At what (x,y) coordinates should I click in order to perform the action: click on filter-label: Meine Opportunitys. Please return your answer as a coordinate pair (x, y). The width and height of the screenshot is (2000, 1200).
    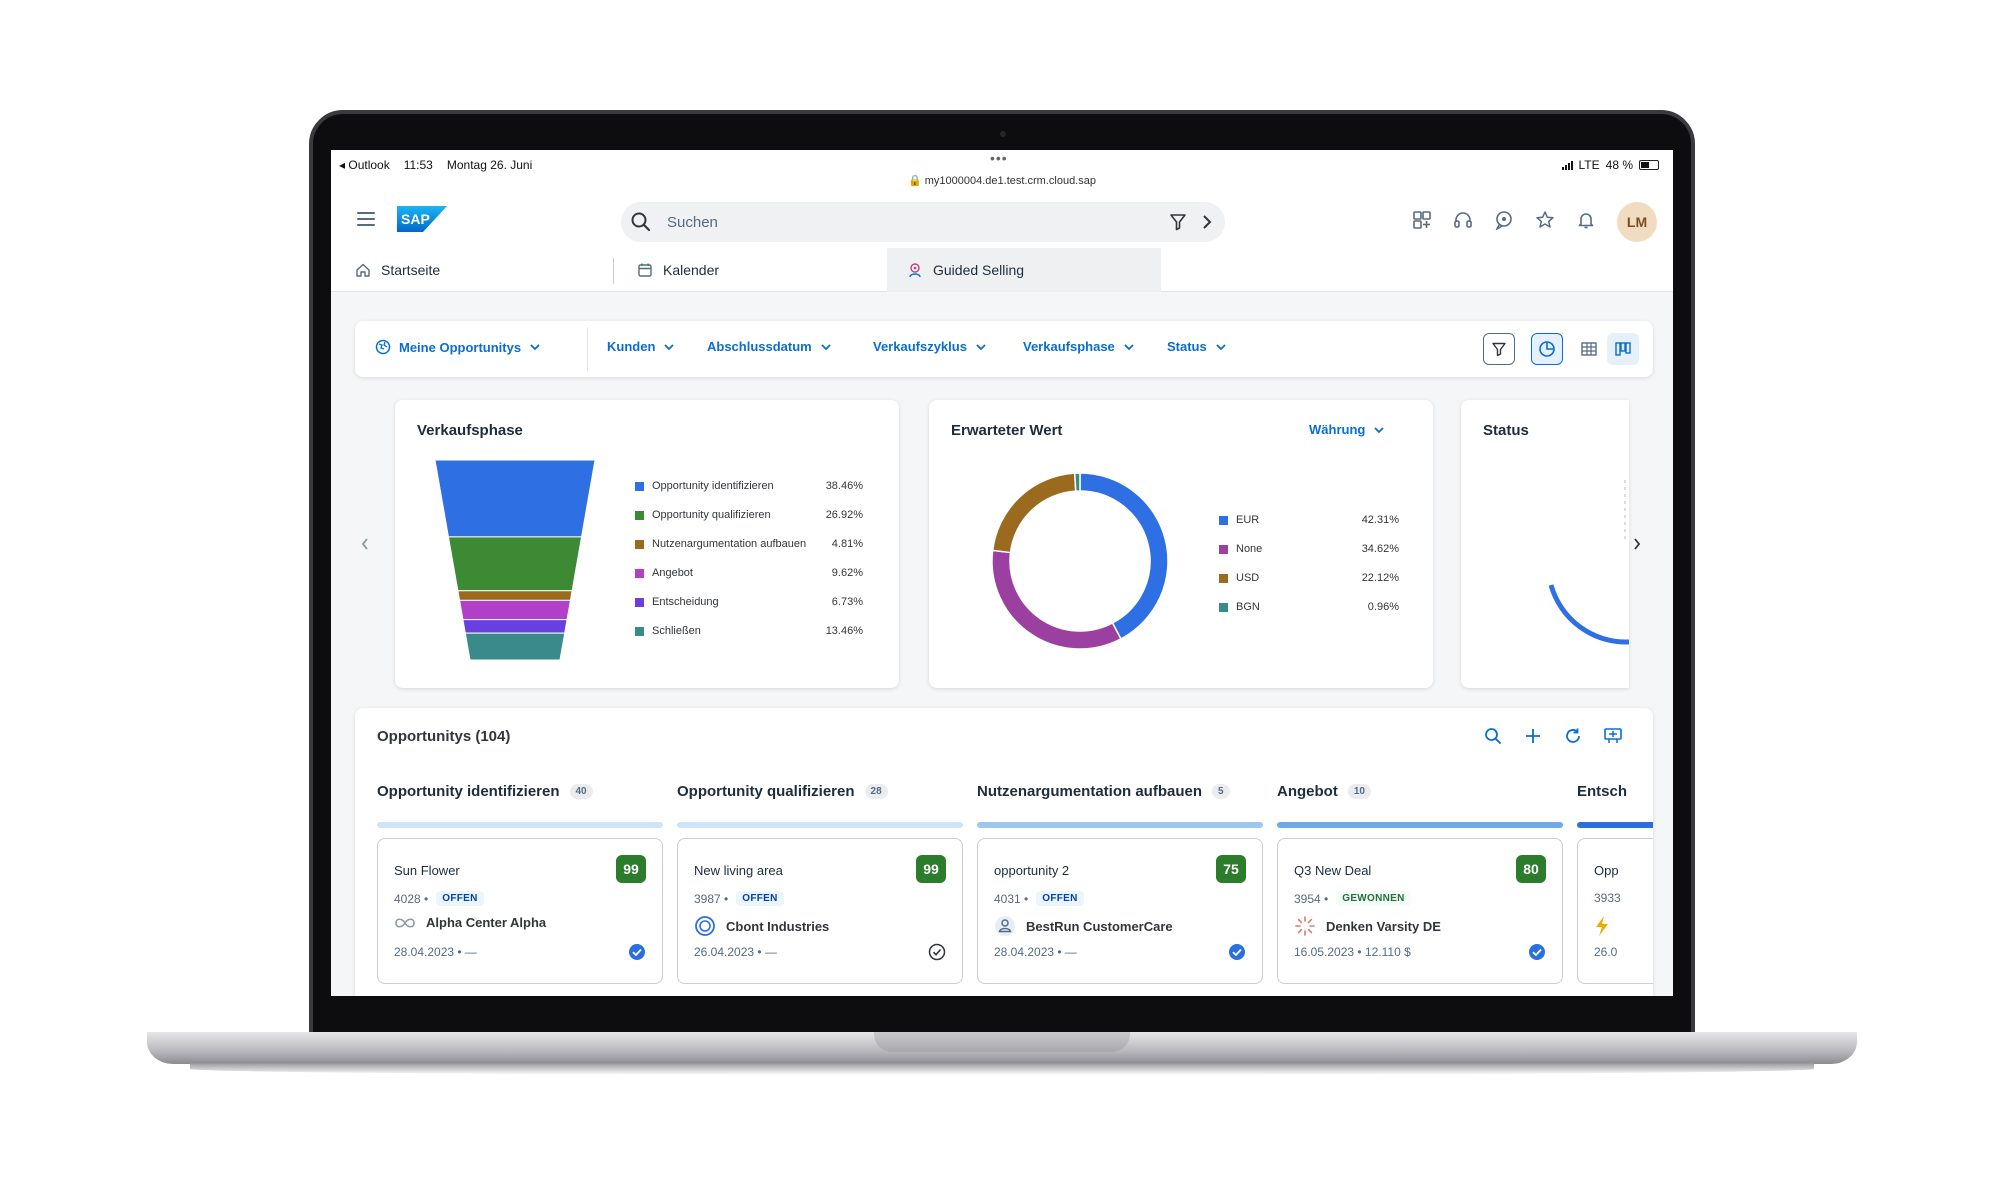
    Looking at the image, I should click on (460, 347).